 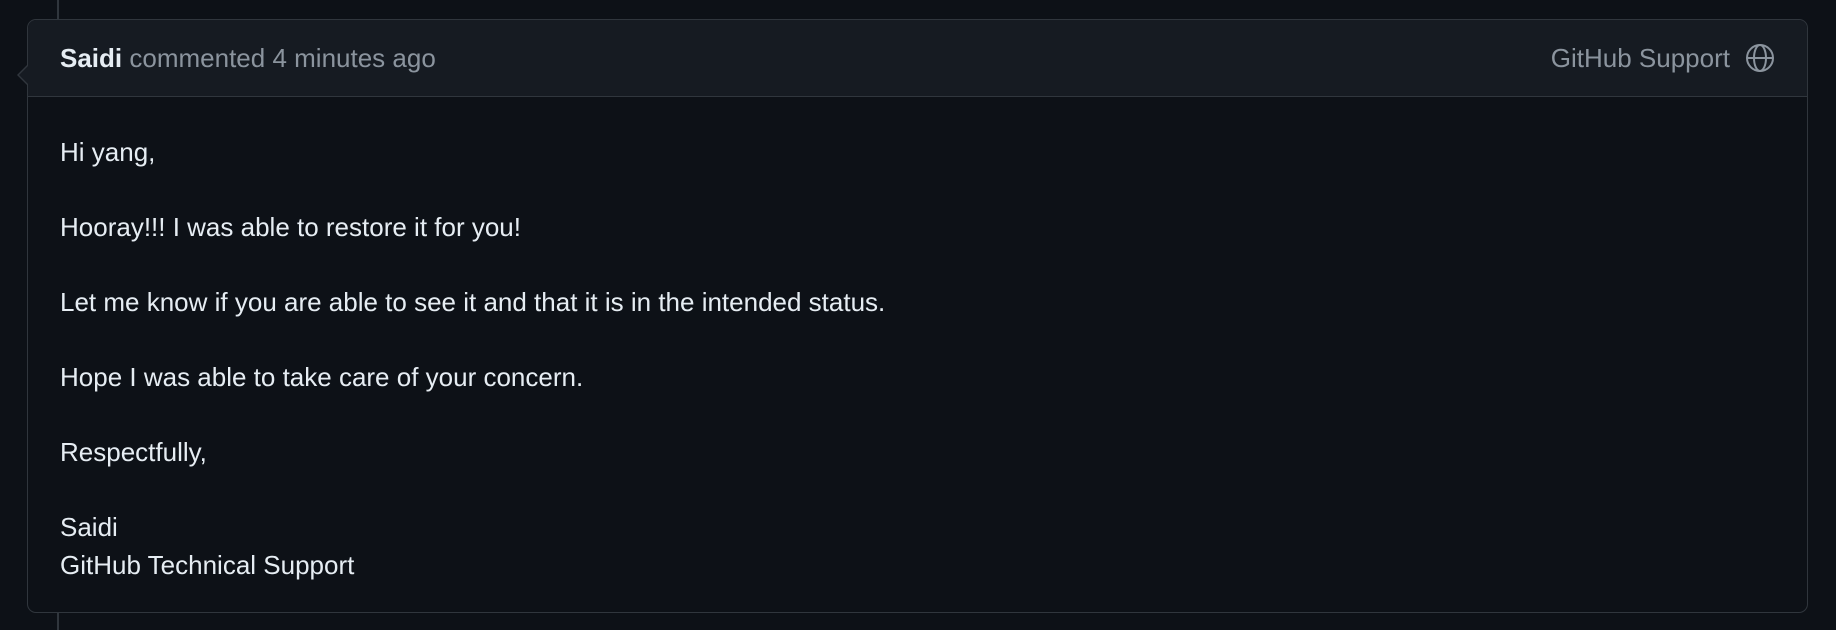 What do you see at coordinates (23, 74) in the screenshot?
I see `comment-pointer` at bounding box center [23, 74].